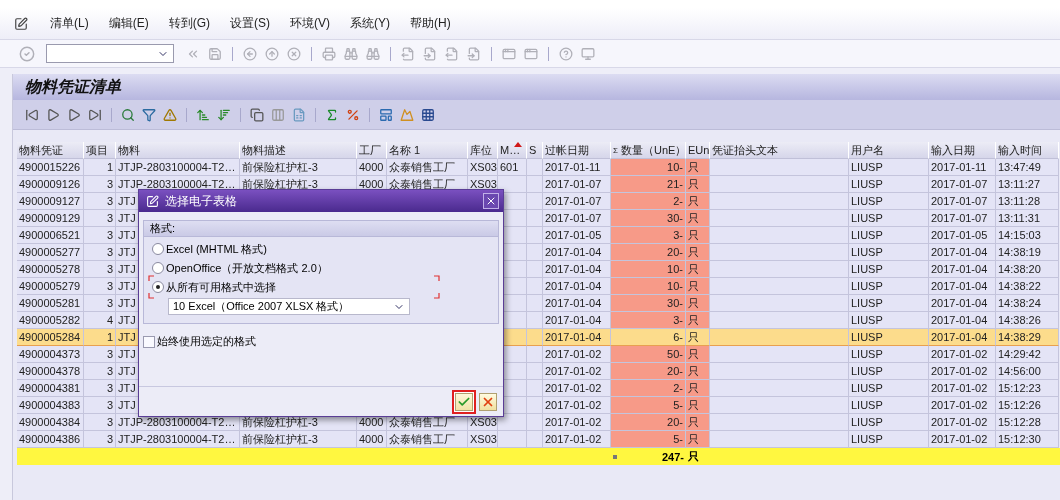  I want to click on column-header: Σ 数量（UnE）, so click(648, 150).